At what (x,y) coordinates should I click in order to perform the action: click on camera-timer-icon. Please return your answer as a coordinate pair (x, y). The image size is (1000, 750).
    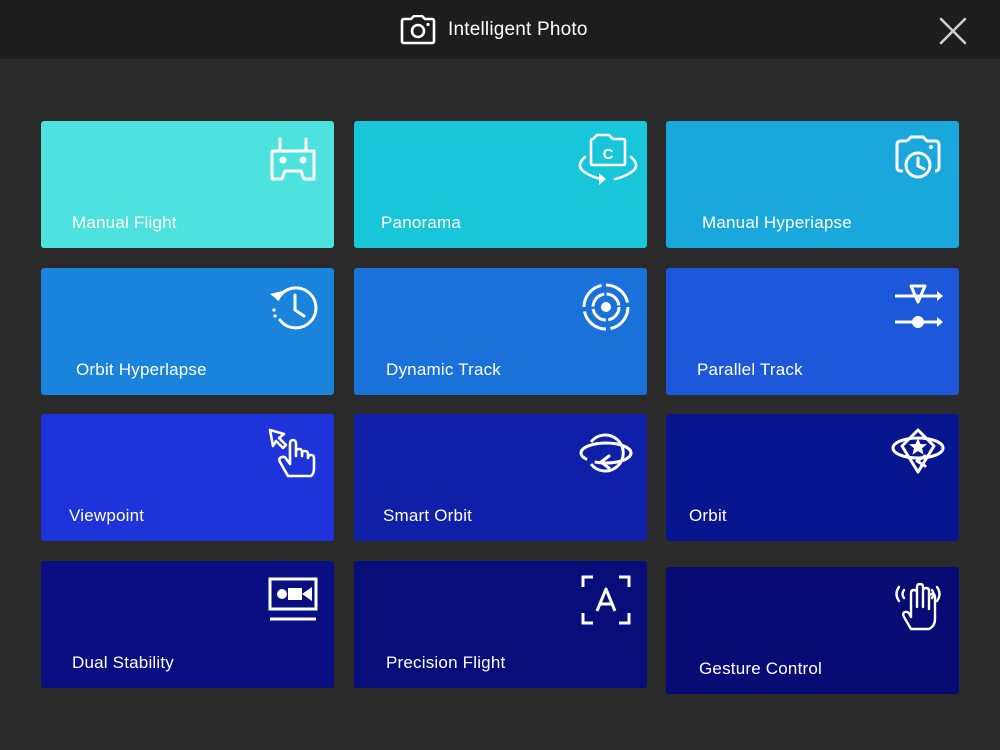
    Looking at the image, I should click on (918, 160).